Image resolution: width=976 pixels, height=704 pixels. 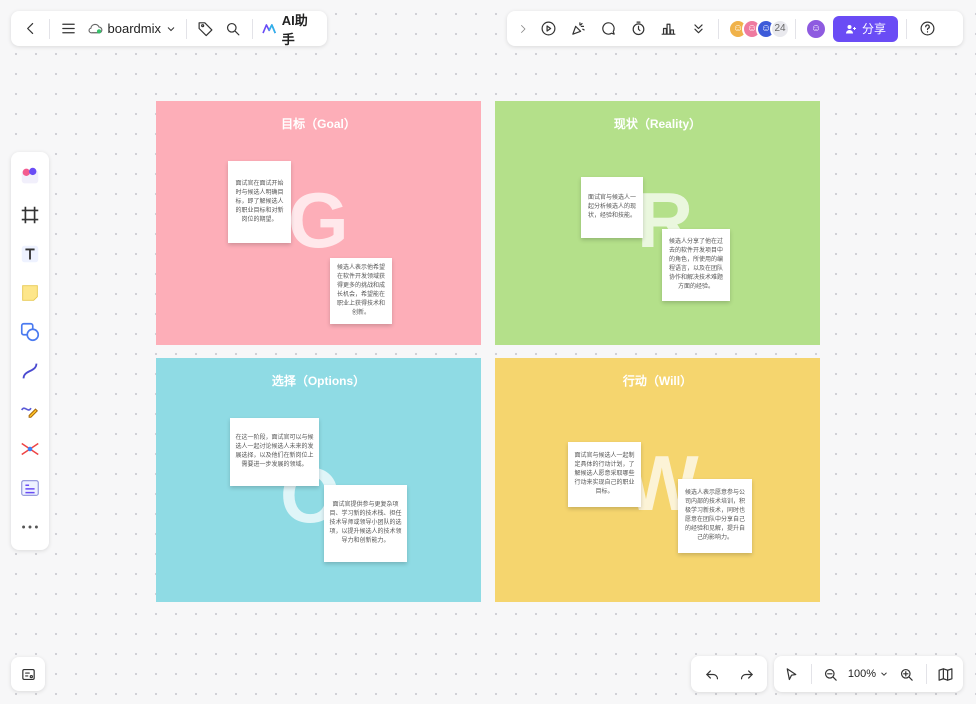 I want to click on quadrant-title: 现状（Reality）, so click(x=657, y=124).